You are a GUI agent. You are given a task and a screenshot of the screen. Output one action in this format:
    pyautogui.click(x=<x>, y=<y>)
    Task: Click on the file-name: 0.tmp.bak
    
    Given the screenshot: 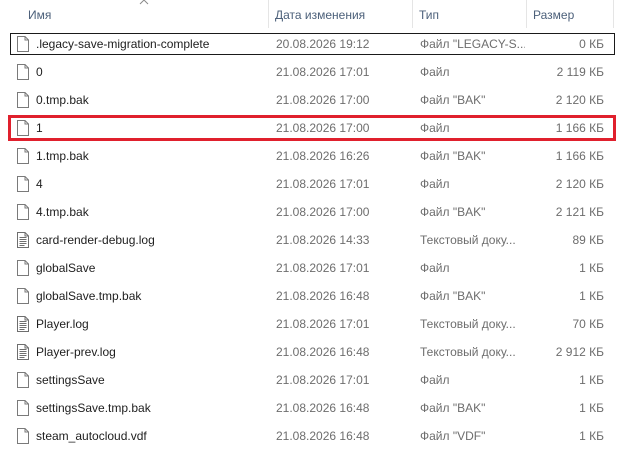 What is the action you would take?
    pyautogui.click(x=62, y=100)
    